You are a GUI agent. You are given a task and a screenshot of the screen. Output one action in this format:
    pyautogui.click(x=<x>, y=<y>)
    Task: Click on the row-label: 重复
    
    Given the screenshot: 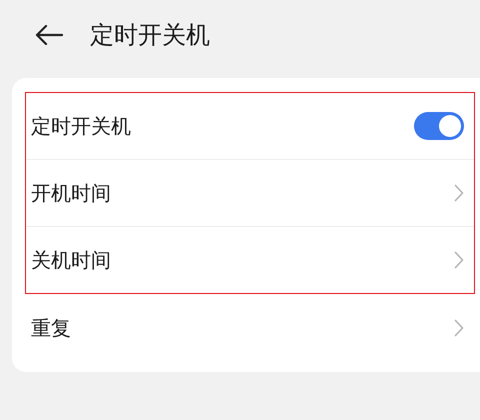 What is the action you would take?
    pyautogui.click(x=51, y=328)
    